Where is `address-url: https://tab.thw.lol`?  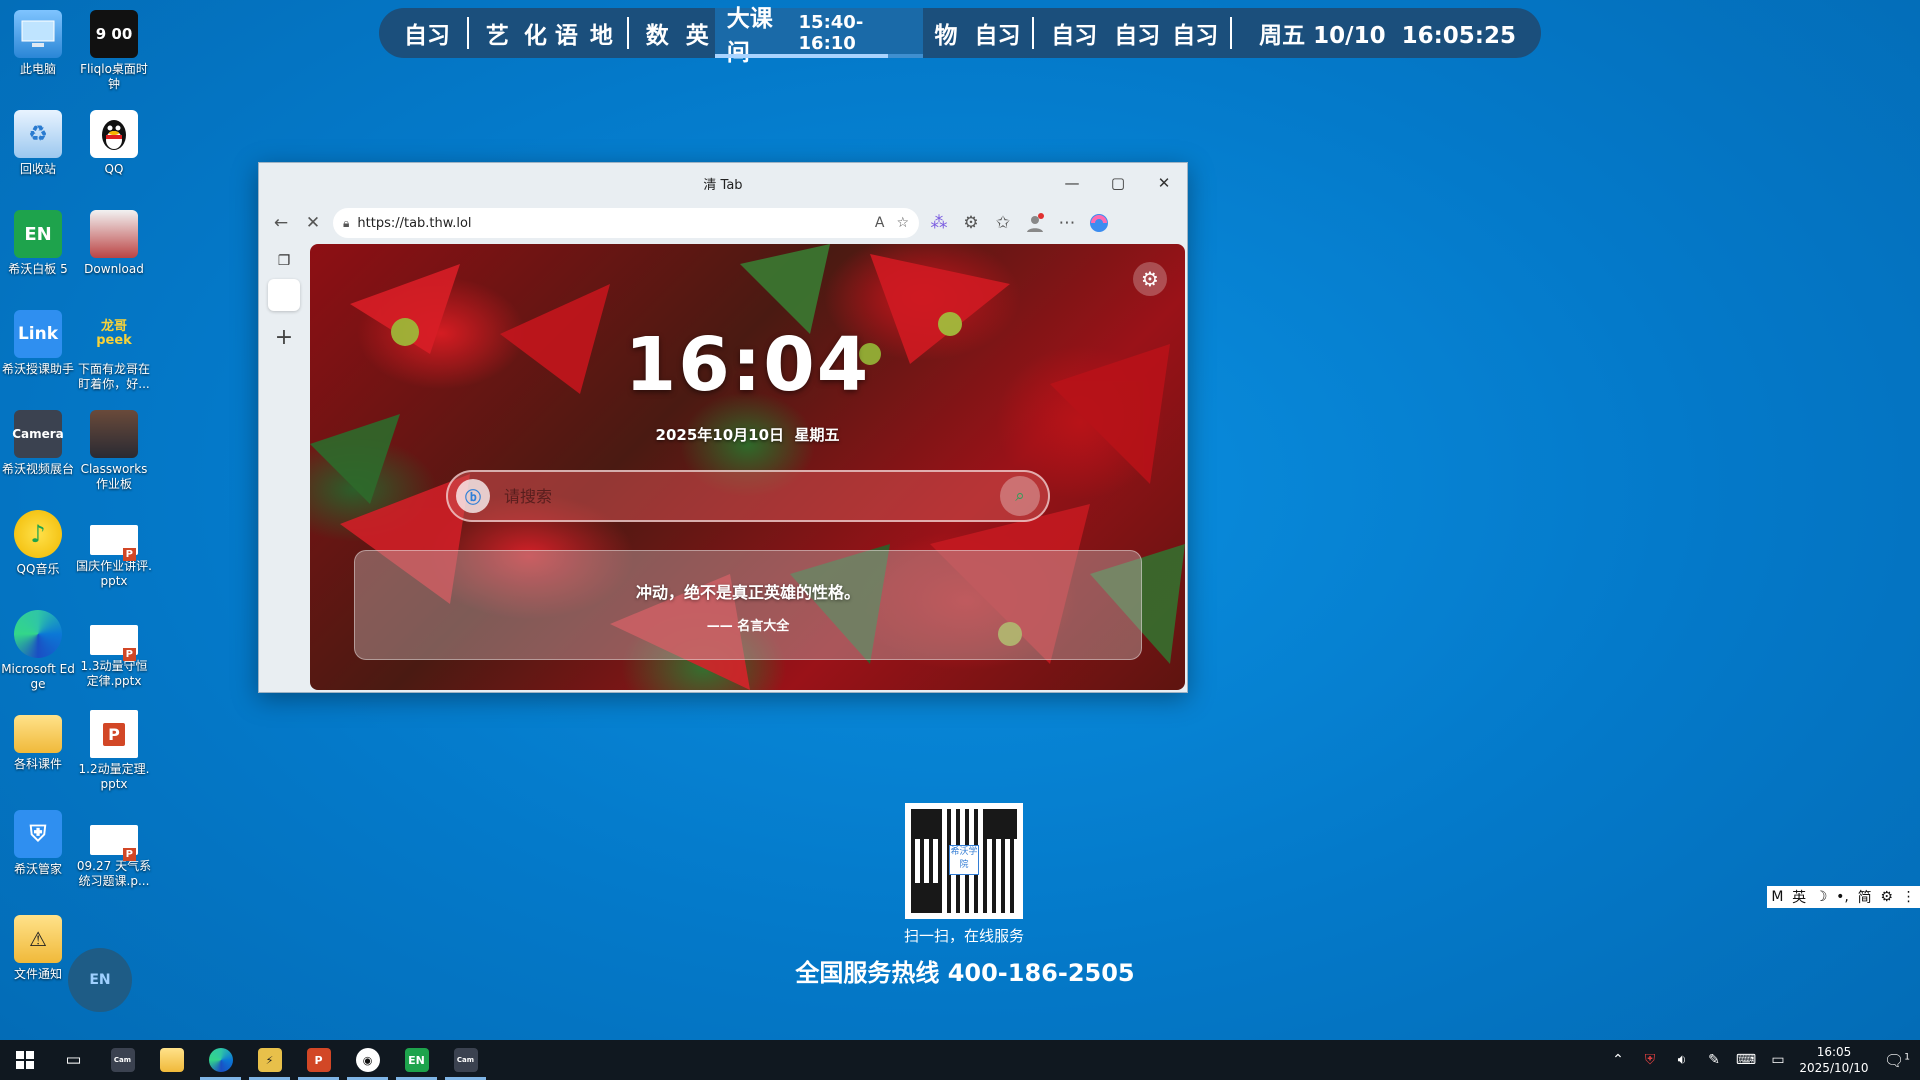 address-url: https://tab.thw.lol is located at coordinates (609, 223).